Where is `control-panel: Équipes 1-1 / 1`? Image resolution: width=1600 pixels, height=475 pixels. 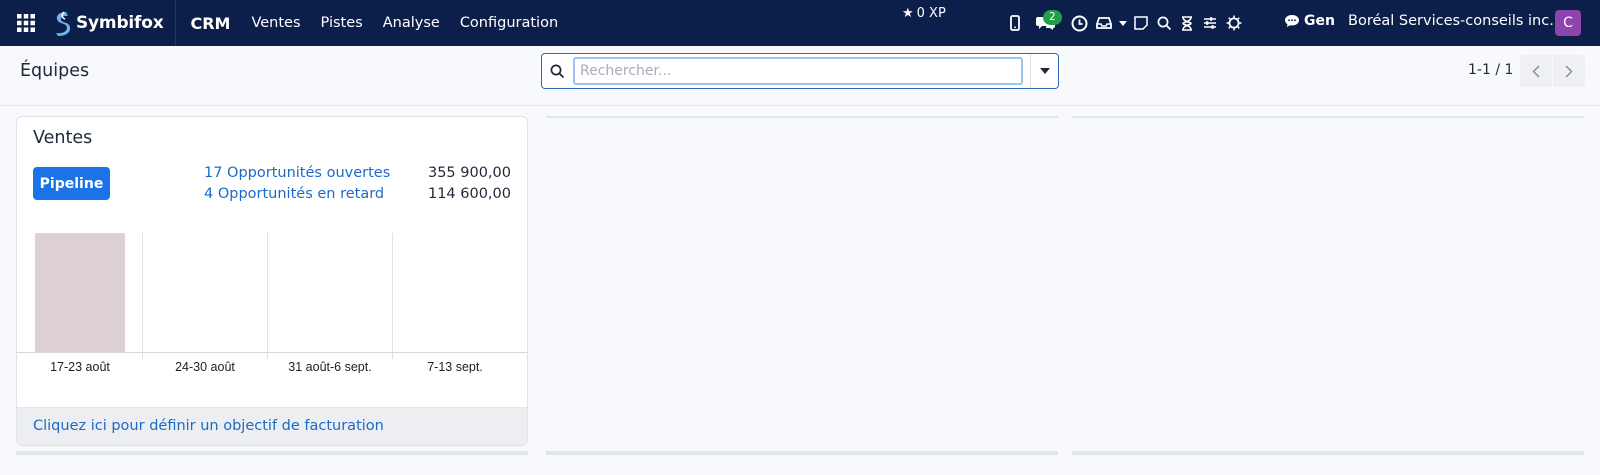 control-panel: Équipes 1-1 / 1 is located at coordinates (800, 76).